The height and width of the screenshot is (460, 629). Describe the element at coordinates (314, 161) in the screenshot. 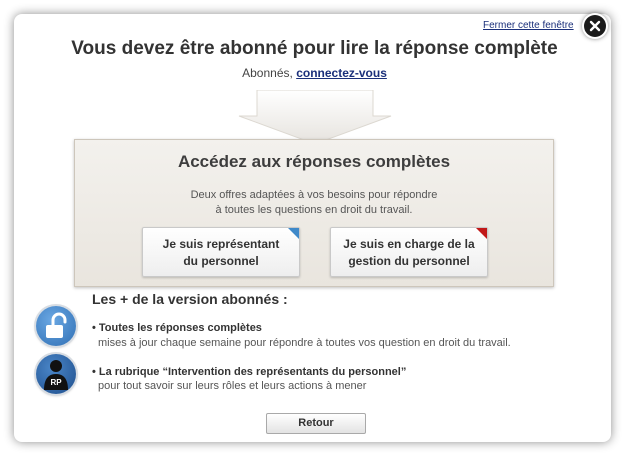

I see `offer-title: Accédez aux réponses complètes` at that location.